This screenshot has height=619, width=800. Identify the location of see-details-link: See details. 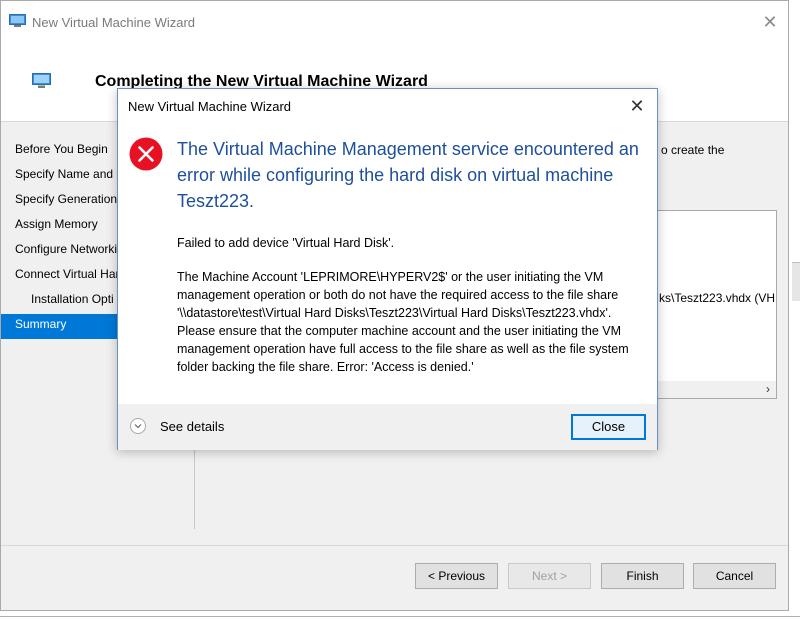
(192, 426).